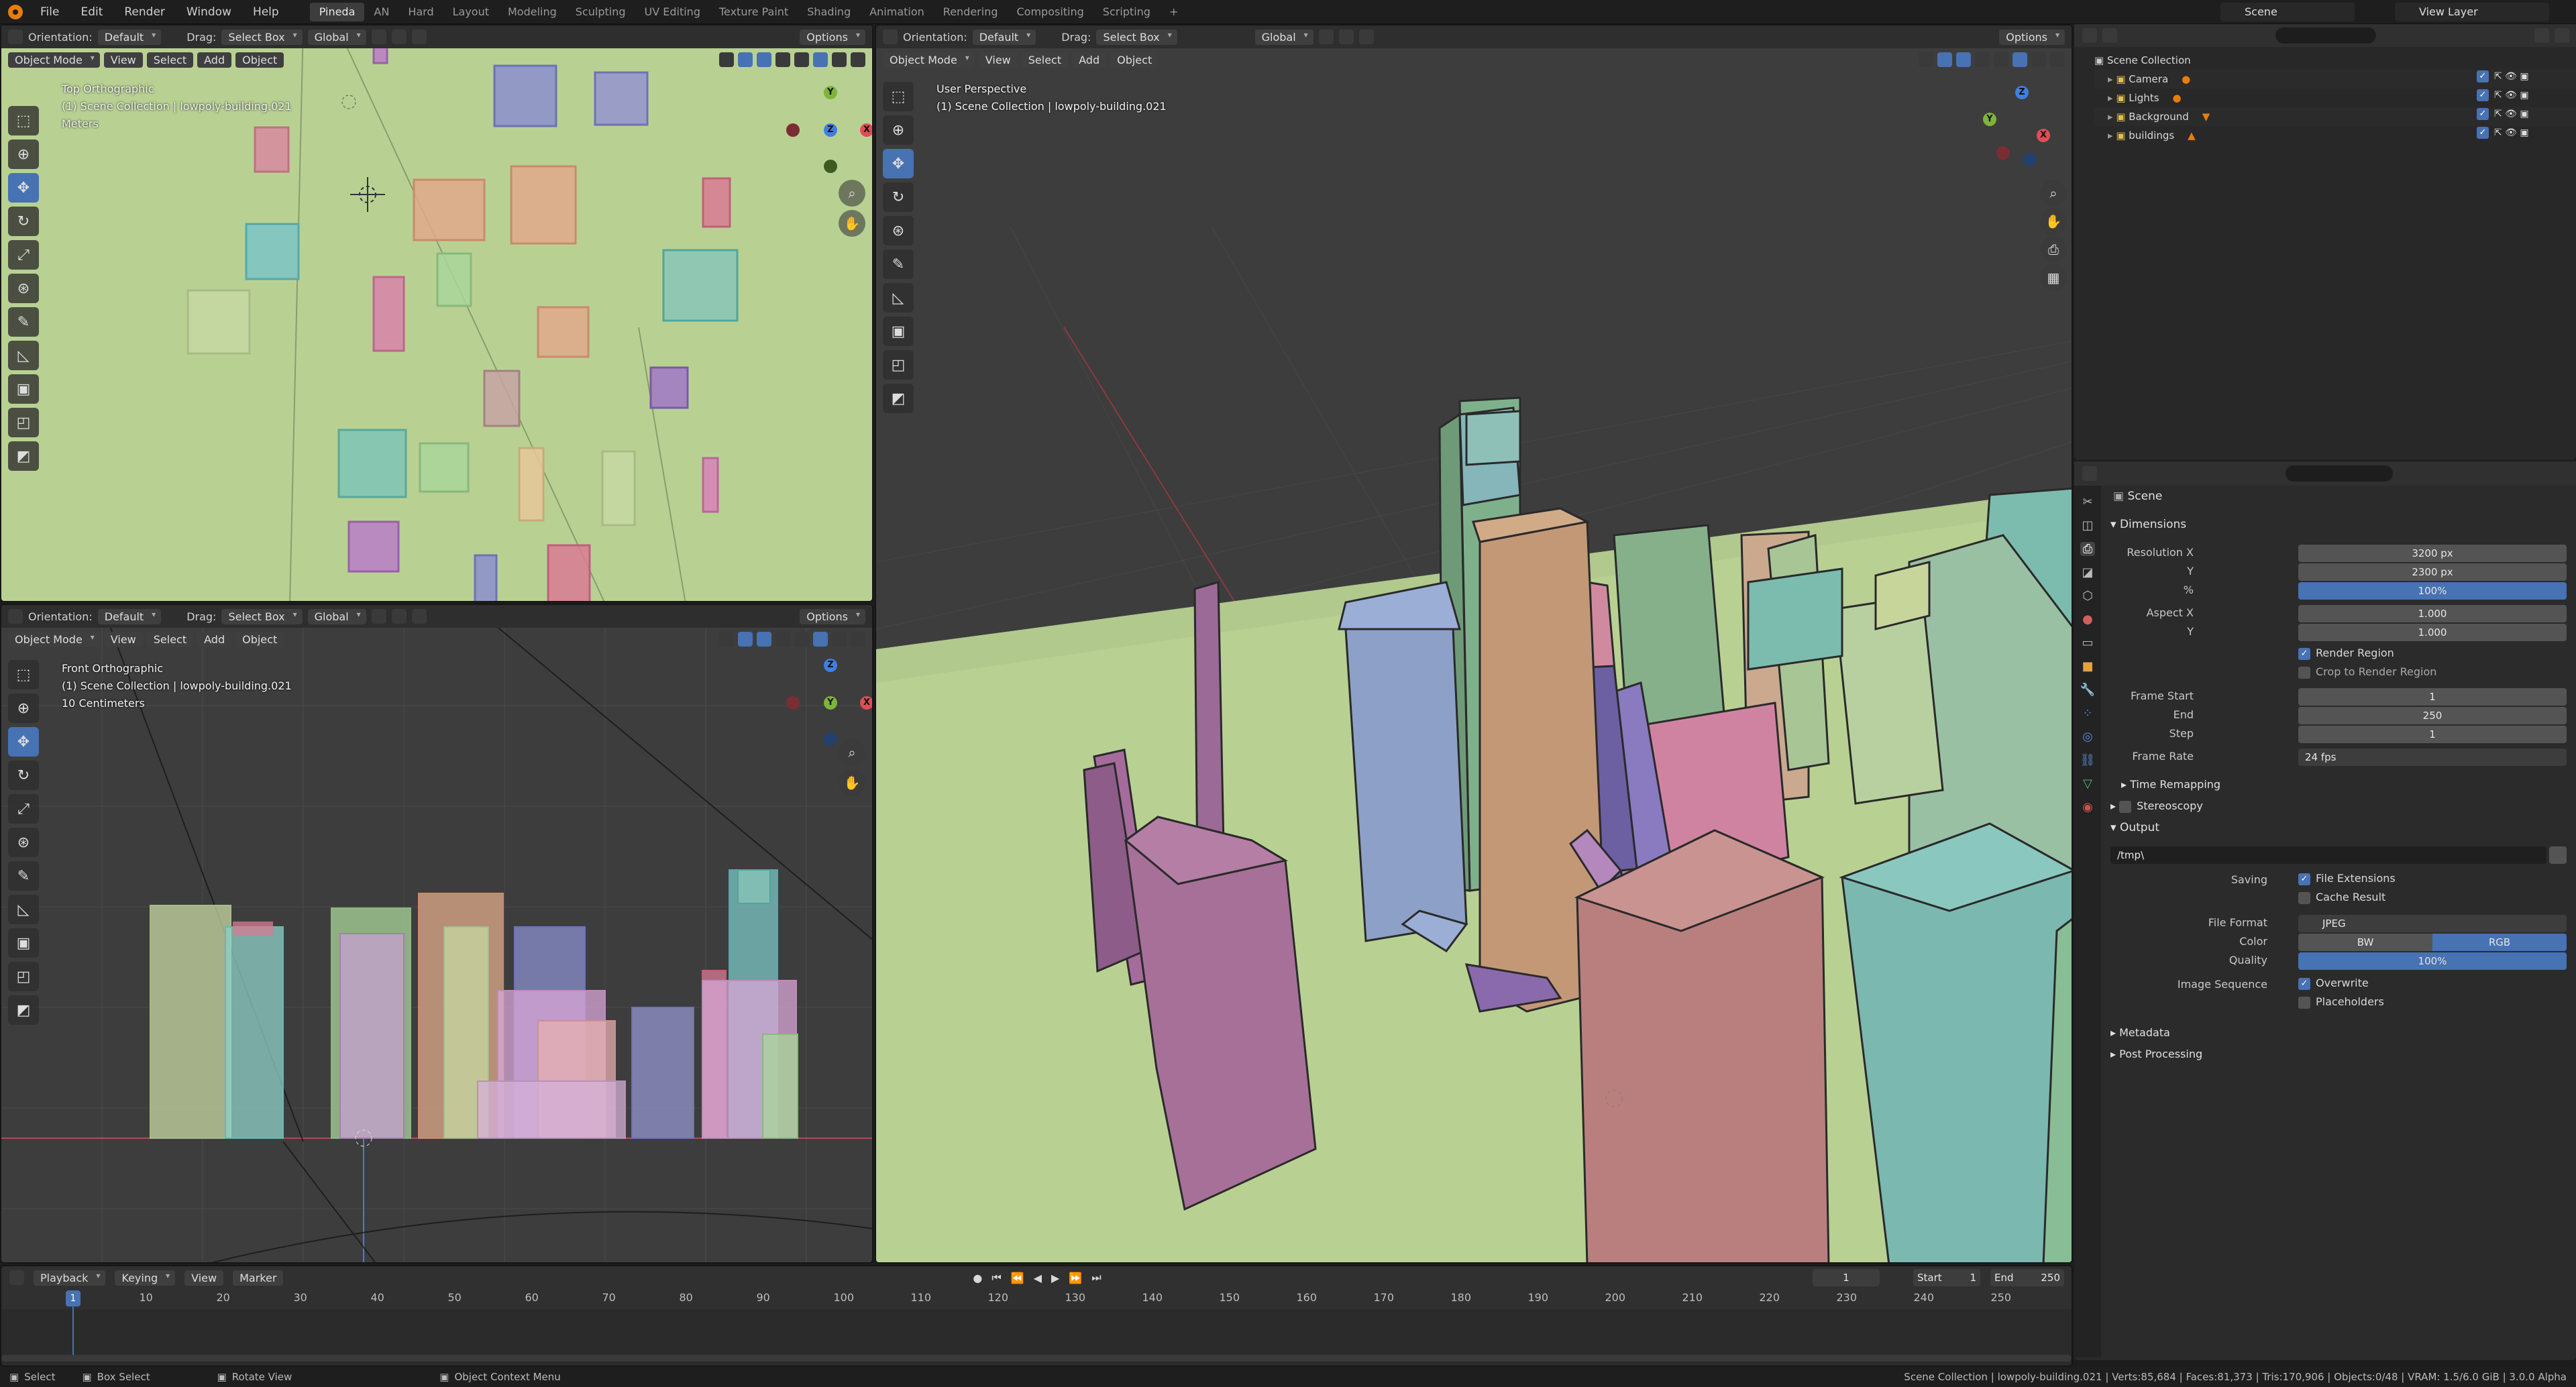  I want to click on marker-menu: Marker, so click(258, 1278).